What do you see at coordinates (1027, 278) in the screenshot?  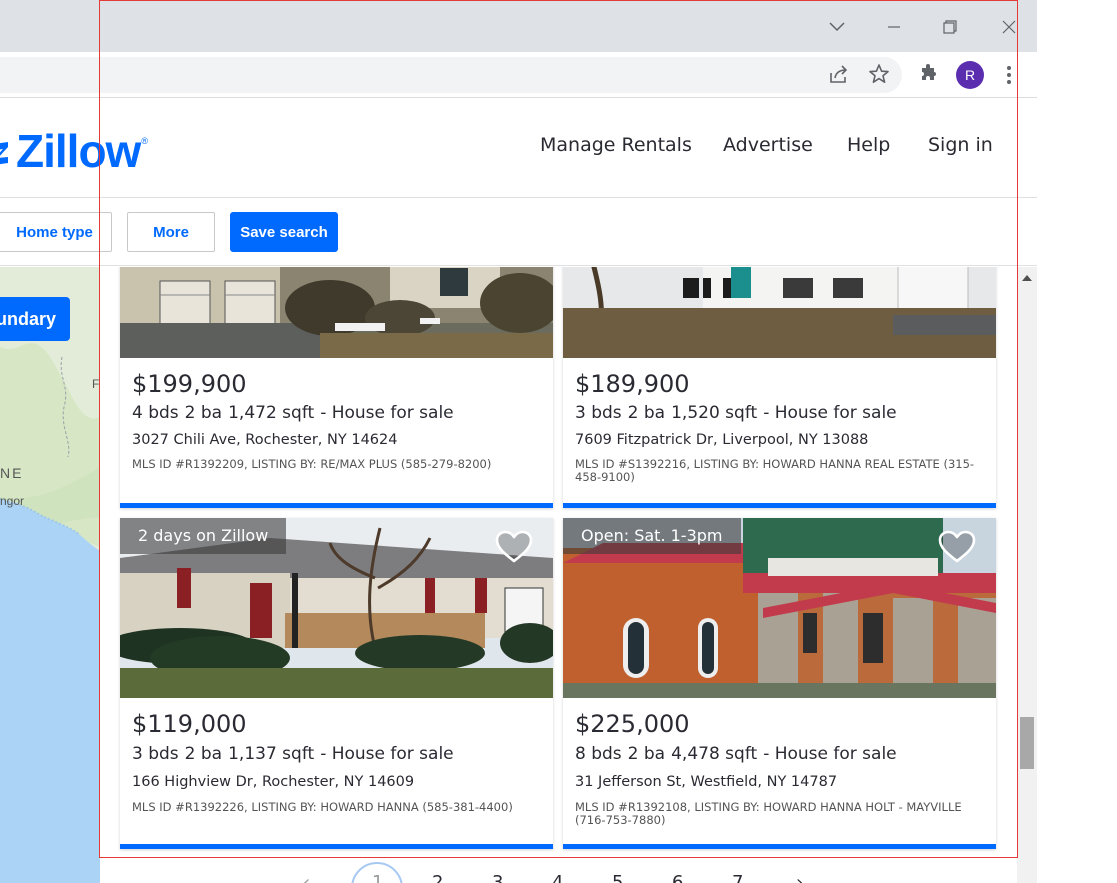 I see `scroll-up-arrow-icon` at bounding box center [1027, 278].